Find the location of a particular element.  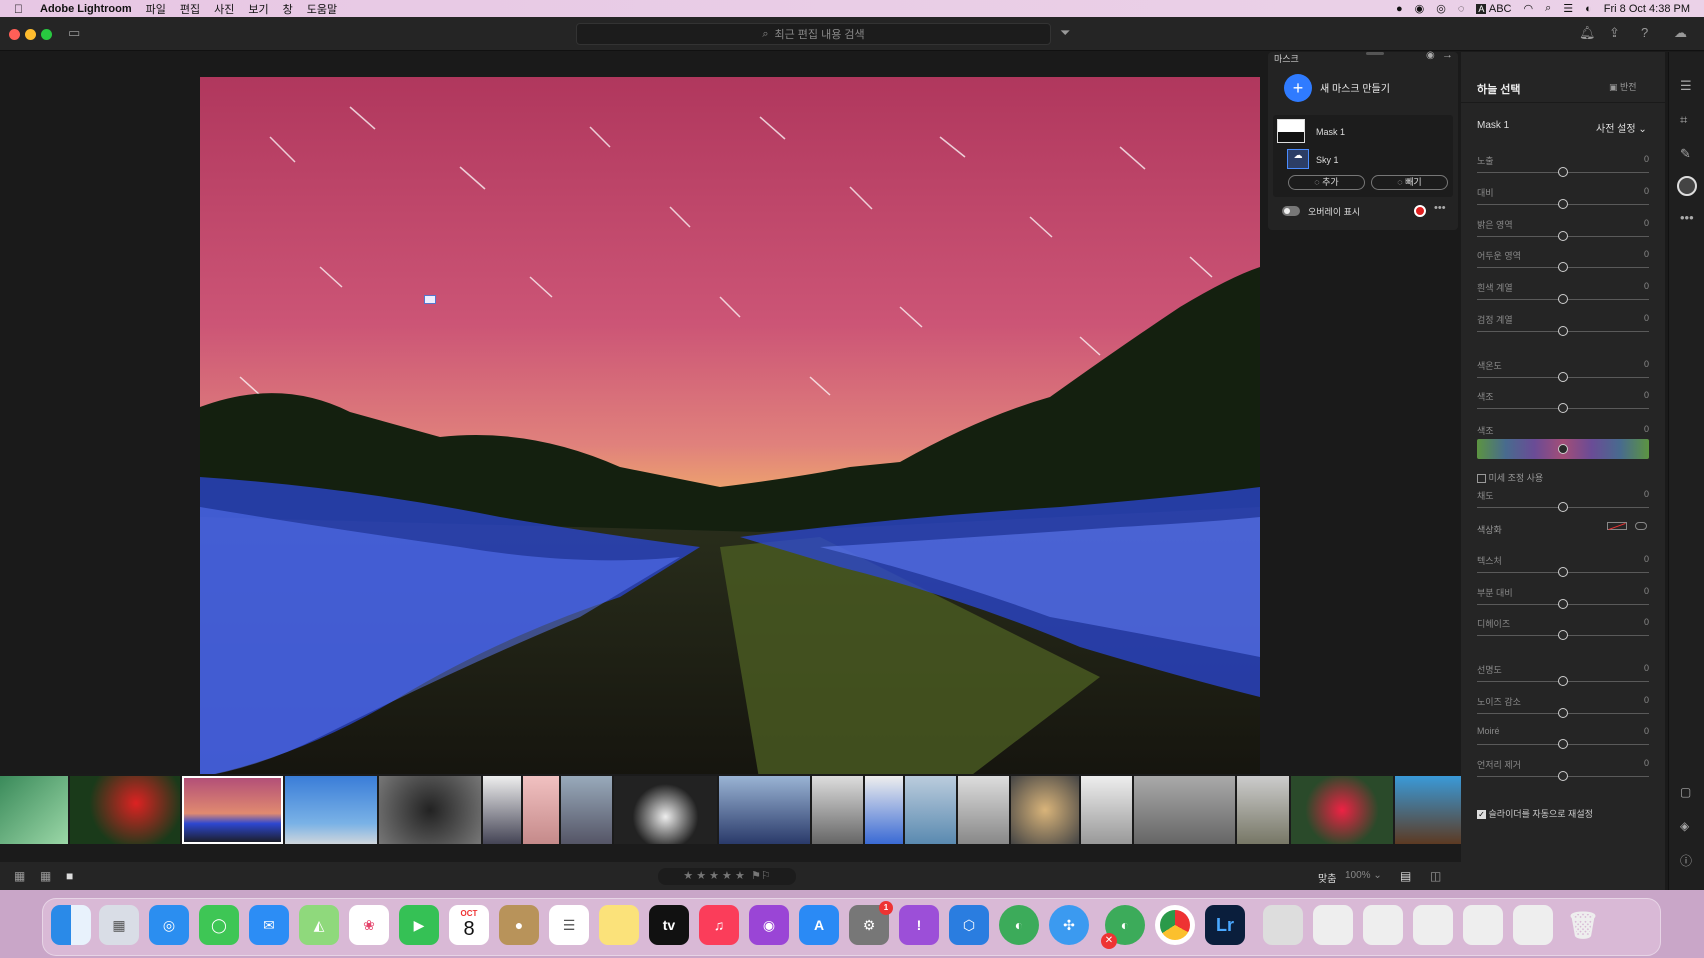

slider-sliders_group4-1: 노이즈 감소 0 is located at coordinates (1563, 710).